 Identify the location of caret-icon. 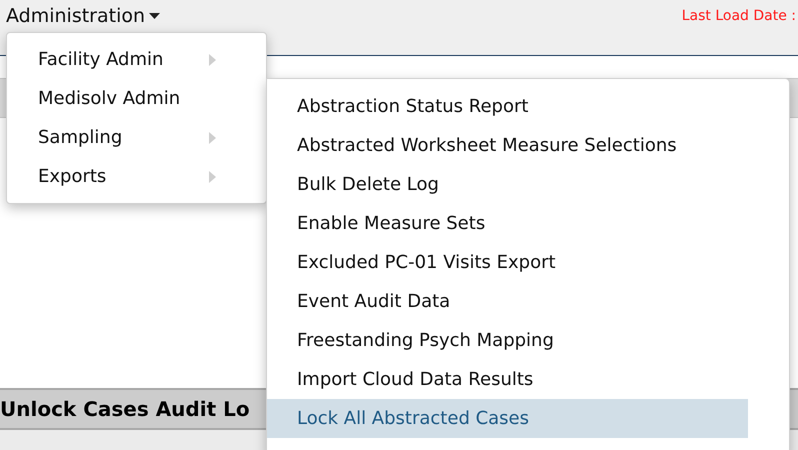
(154, 16).